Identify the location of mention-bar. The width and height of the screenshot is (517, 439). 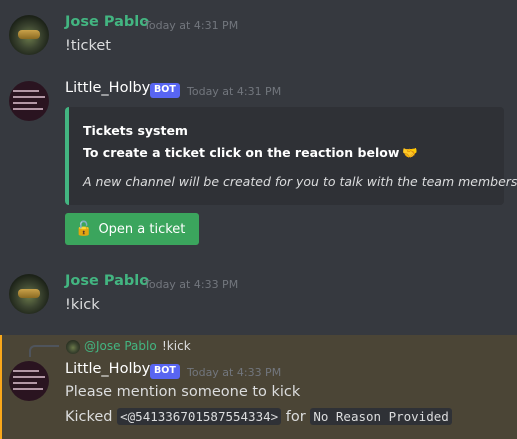
(1, 387).